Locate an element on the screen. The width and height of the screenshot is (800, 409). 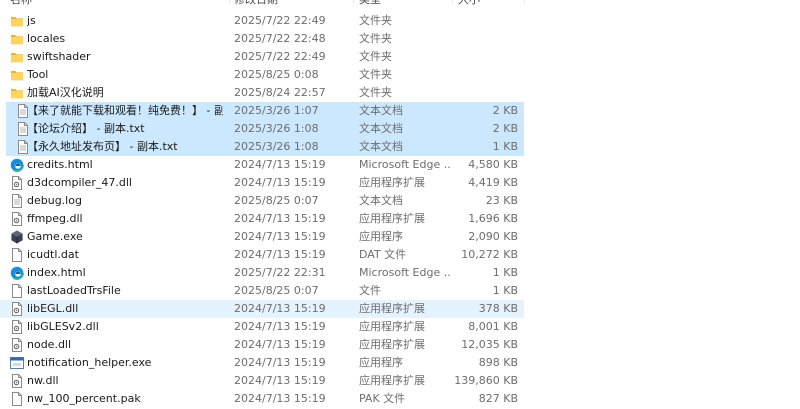
file-date: 2025/8/25 0:08 is located at coordinates (276, 74).